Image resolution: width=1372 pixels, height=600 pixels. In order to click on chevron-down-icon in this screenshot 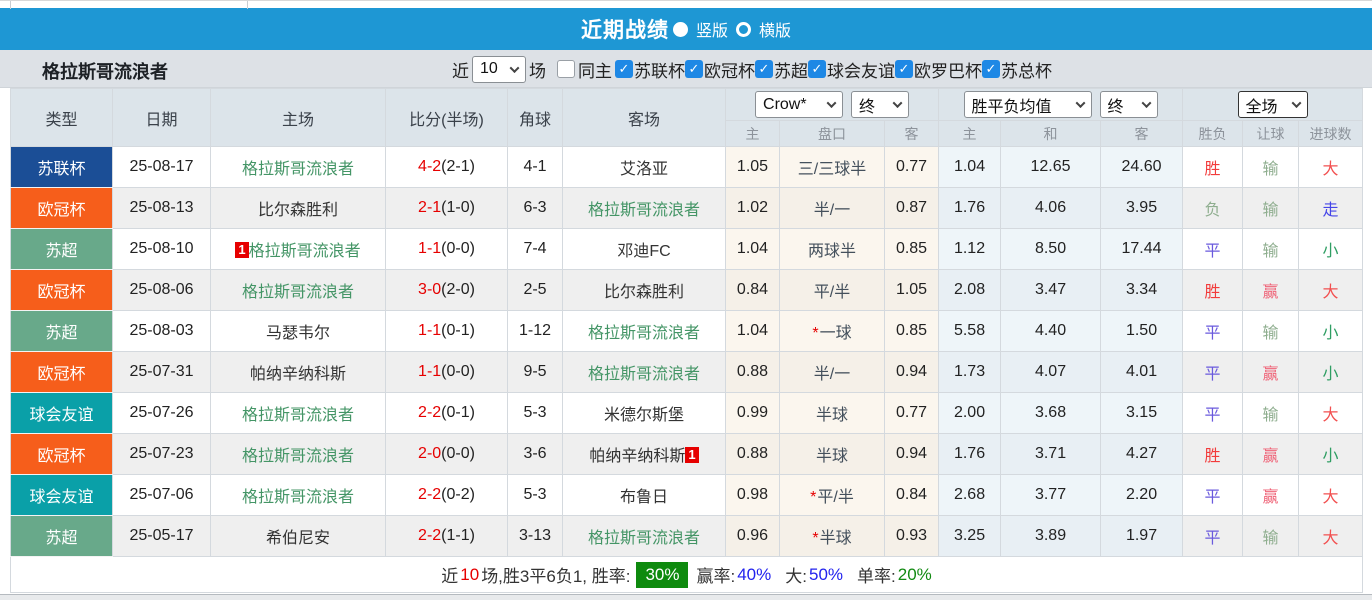, I will do `click(1296, 103)`.